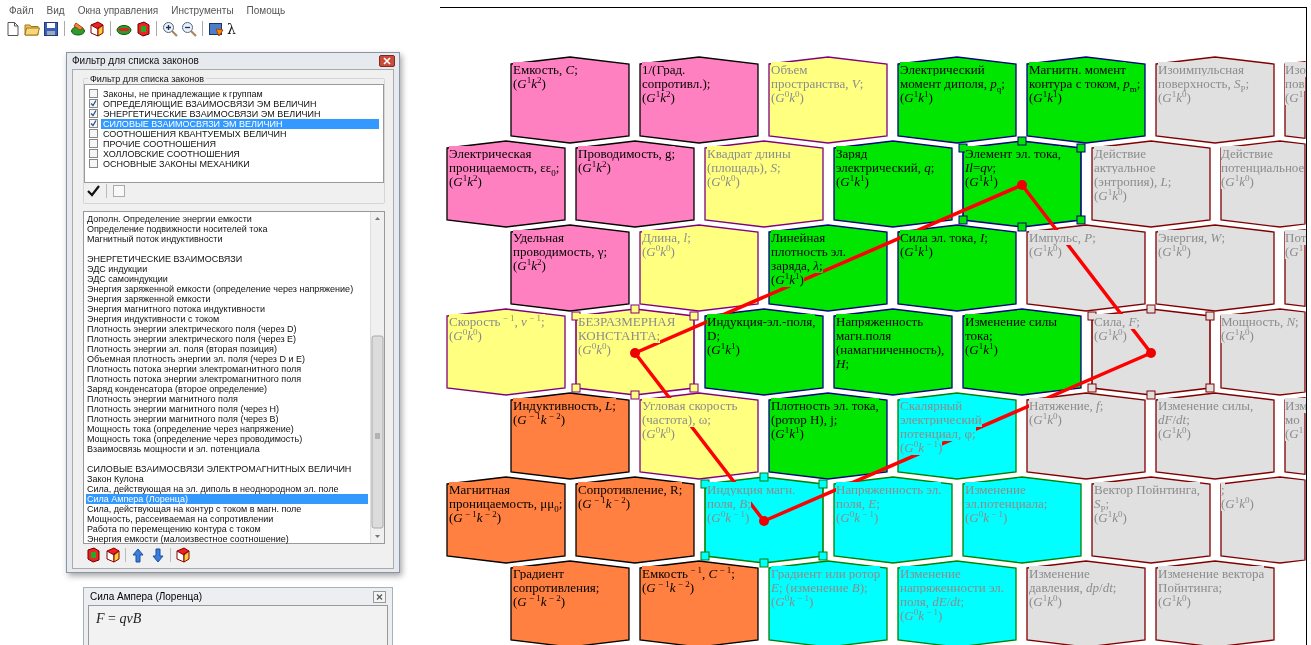 The image size is (1311, 645). I want to click on filter-item: ОСНОВНЫЕ ЗАКОНЫ МЕХАНИКИ, so click(176, 163).